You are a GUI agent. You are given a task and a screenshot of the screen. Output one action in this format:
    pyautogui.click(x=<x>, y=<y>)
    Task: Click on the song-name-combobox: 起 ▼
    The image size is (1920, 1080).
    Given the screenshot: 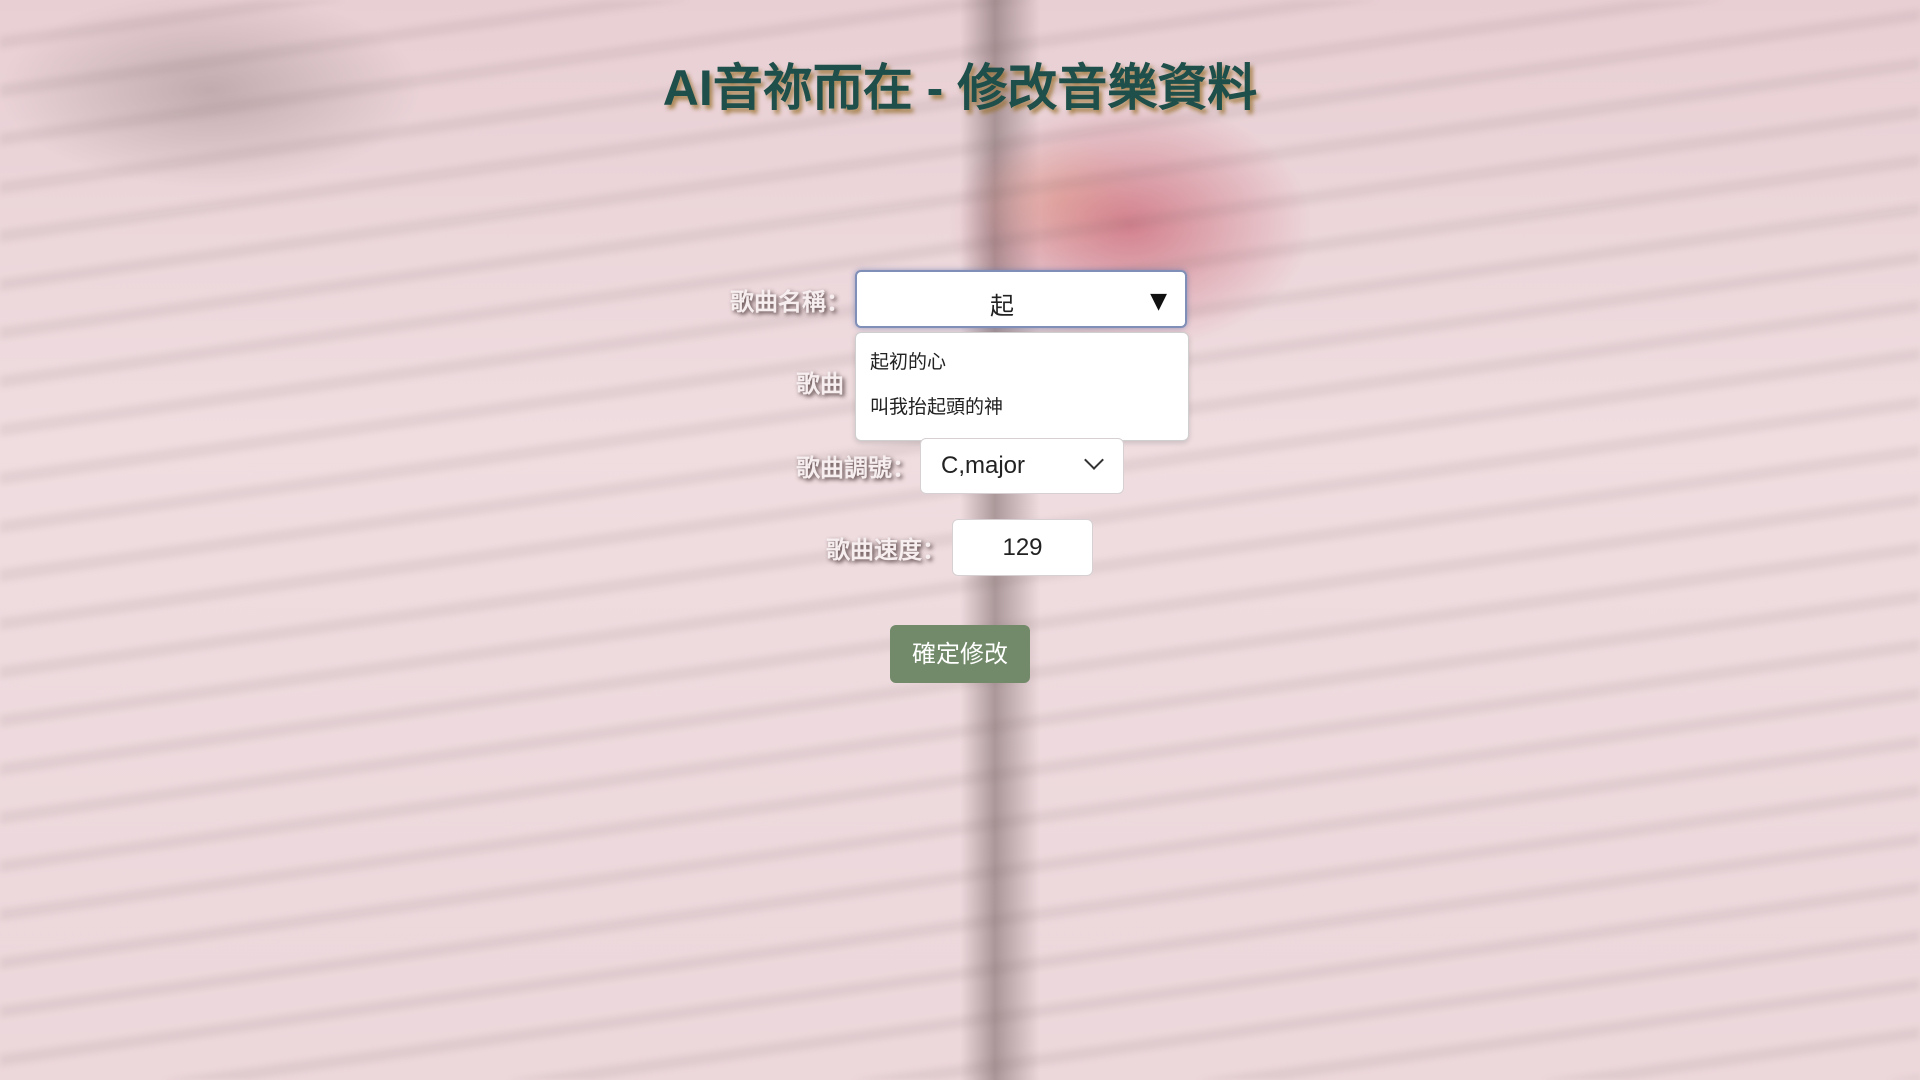 What is the action you would take?
    pyautogui.click(x=1021, y=299)
    